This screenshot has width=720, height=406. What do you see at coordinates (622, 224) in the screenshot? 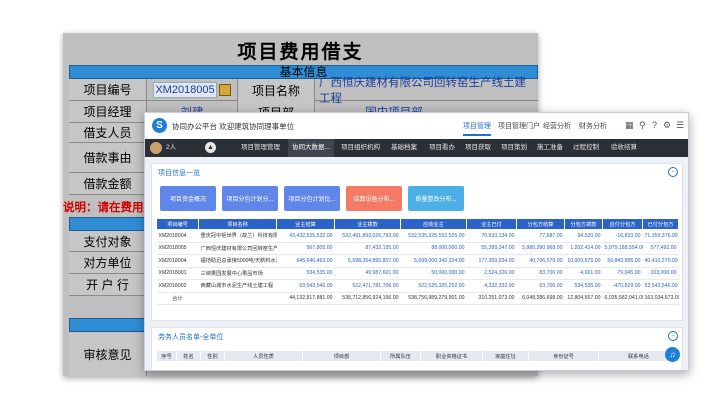
I see `column-header: 应付分包方` at bounding box center [622, 224].